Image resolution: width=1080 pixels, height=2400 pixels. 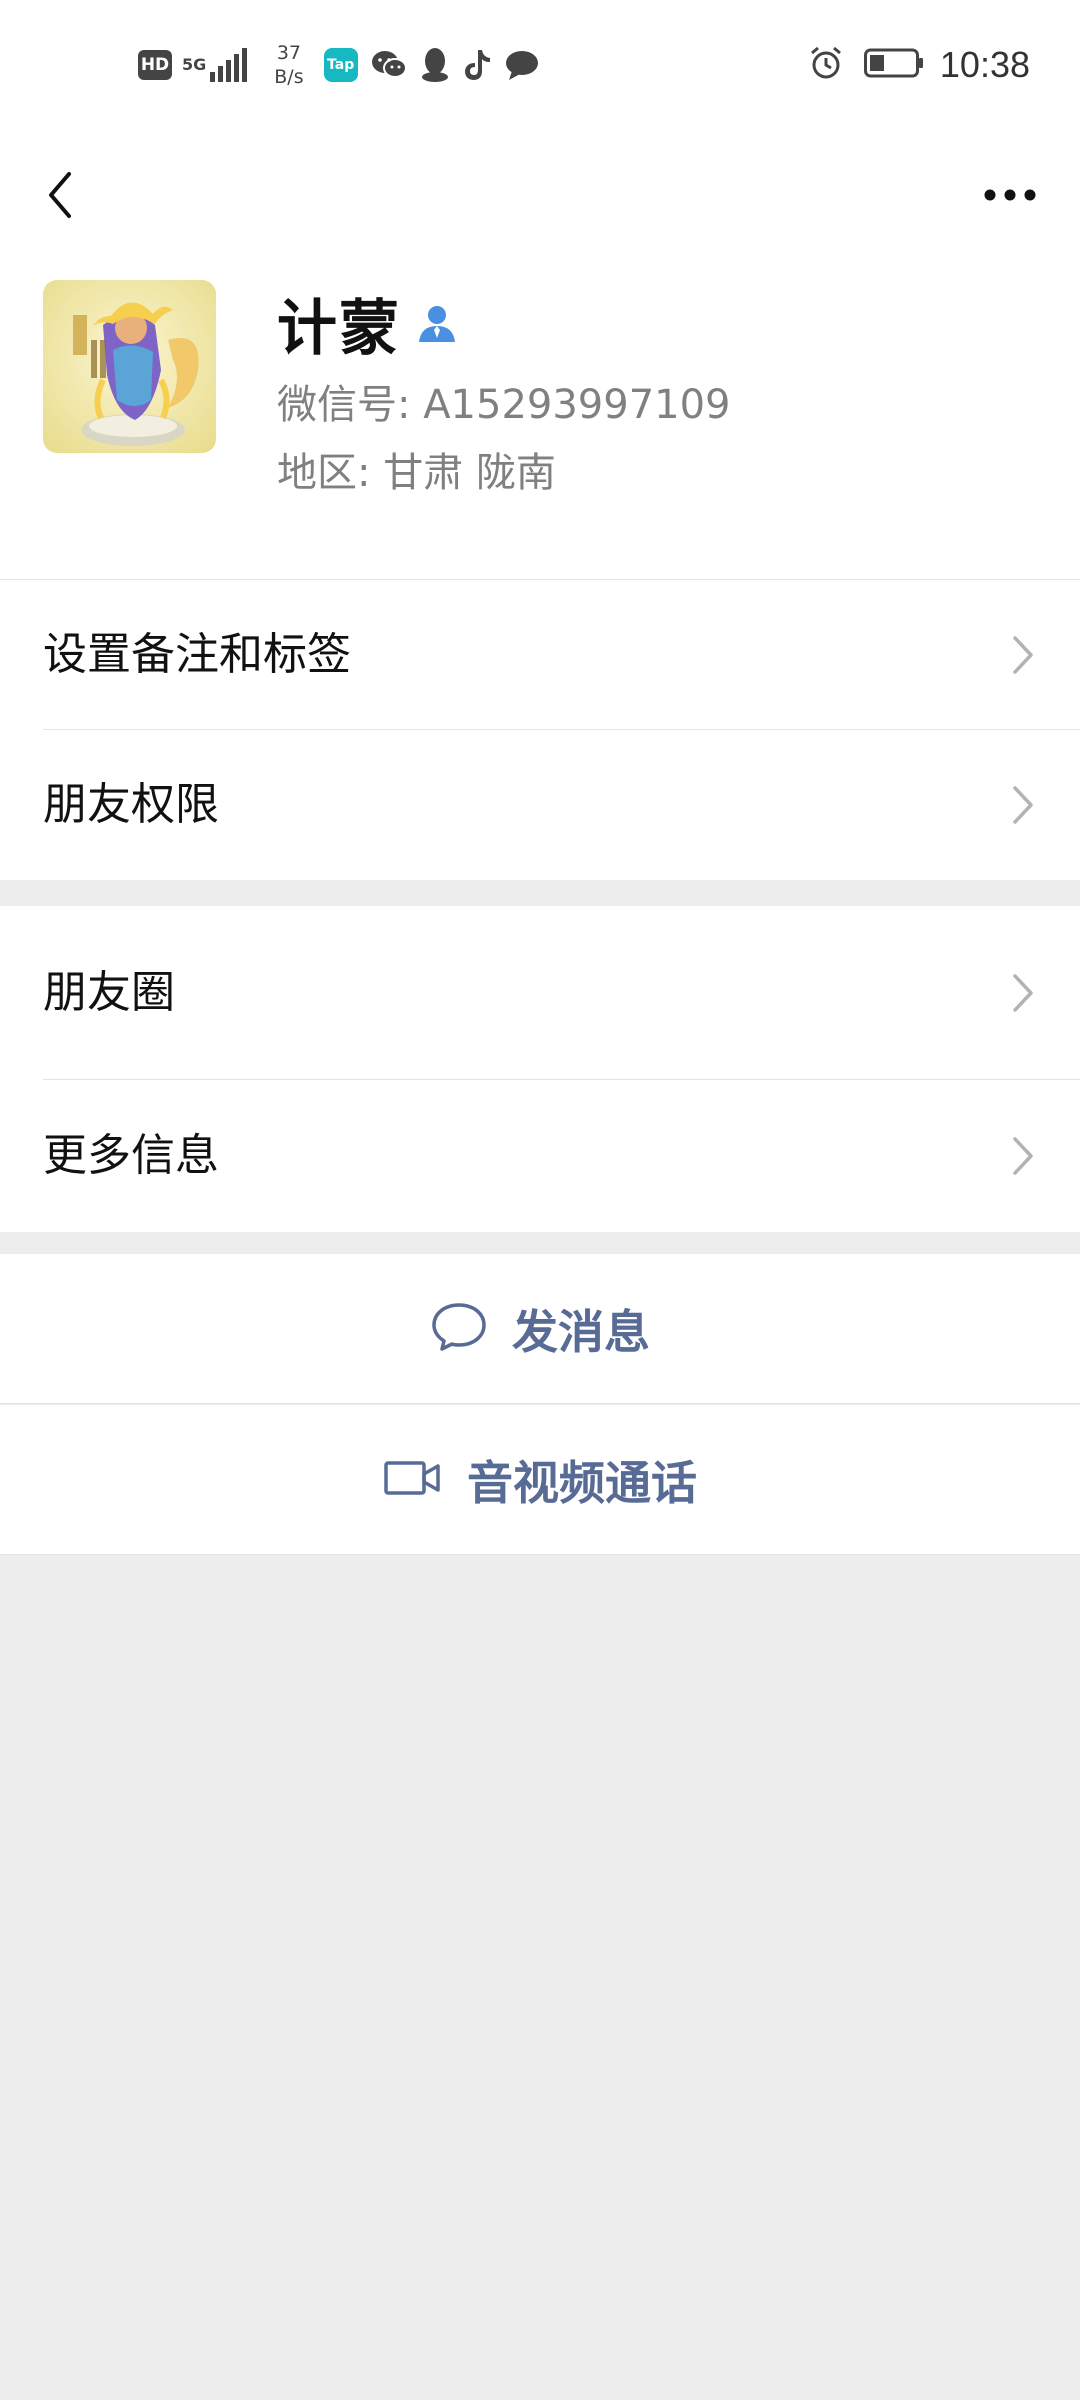 What do you see at coordinates (581, 1332) in the screenshot?
I see `send-message-label: 发消息` at bounding box center [581, 1332].